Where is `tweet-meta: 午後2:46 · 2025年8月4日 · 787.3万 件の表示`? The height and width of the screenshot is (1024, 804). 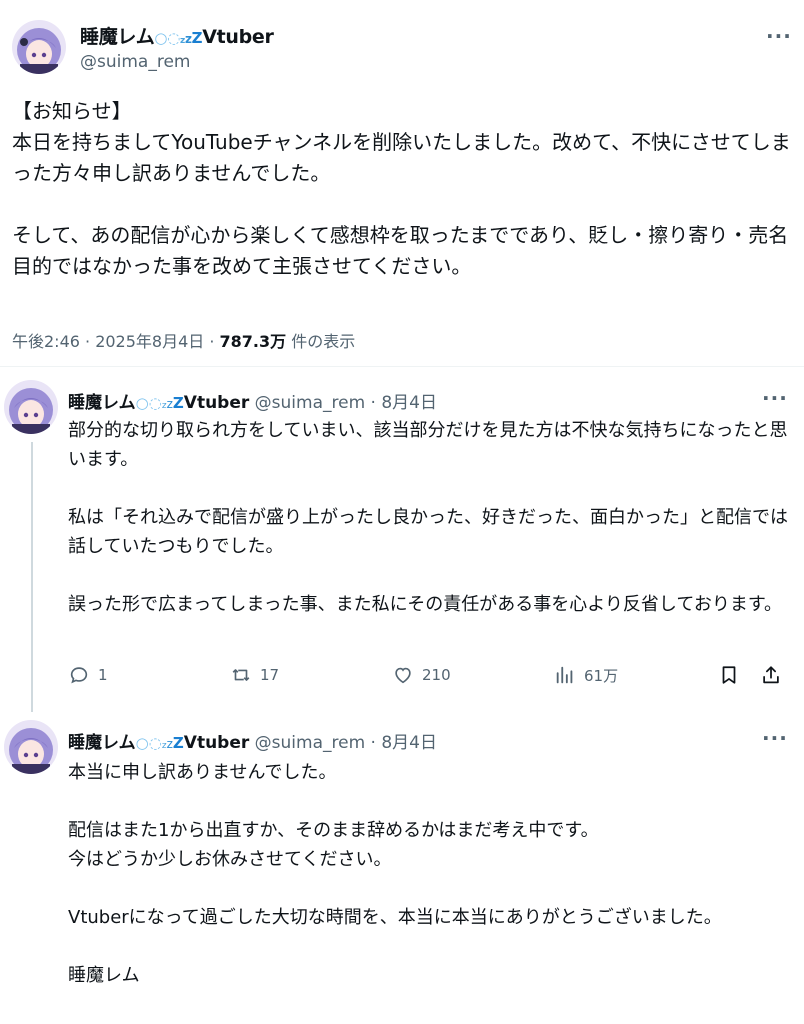
tweet-meta: 午後2:46 · 2025年8月4日 · 787.3万 件の表示 is located at coordinates (183, 340).